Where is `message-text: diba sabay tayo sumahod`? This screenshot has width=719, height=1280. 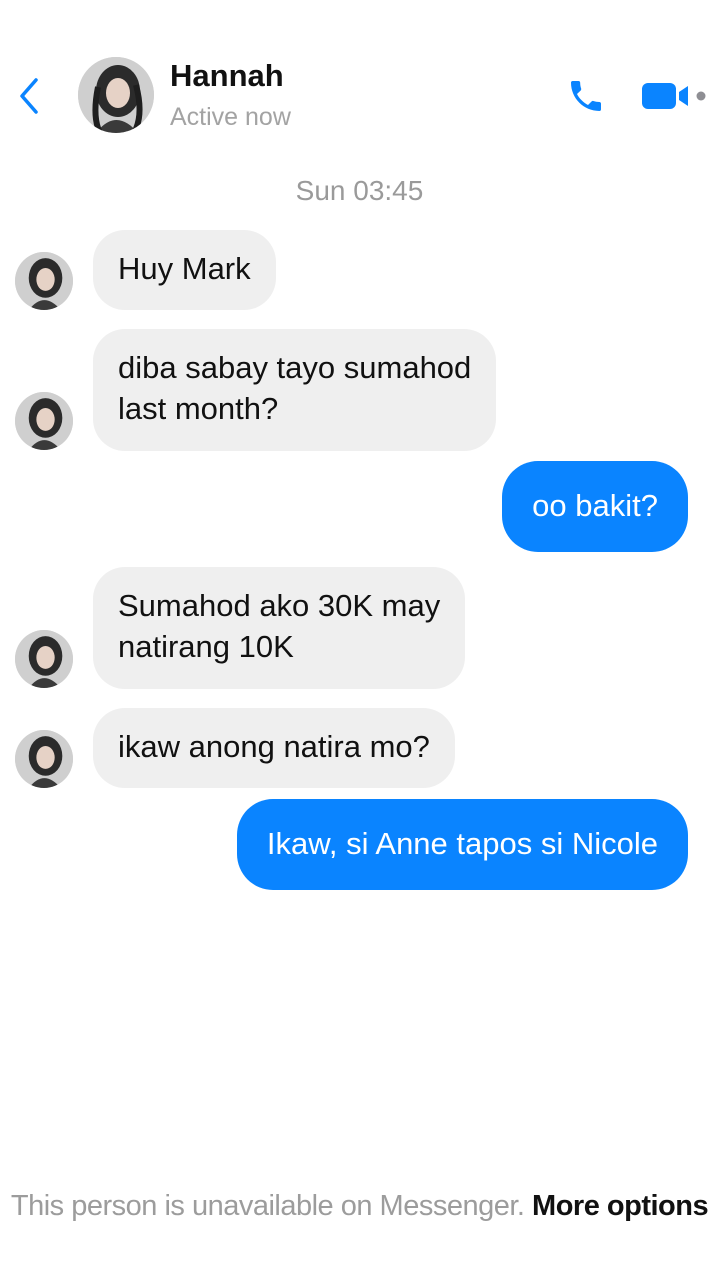
message-text: diba sabay tayo sumahod is located at coordinates (295, 367).